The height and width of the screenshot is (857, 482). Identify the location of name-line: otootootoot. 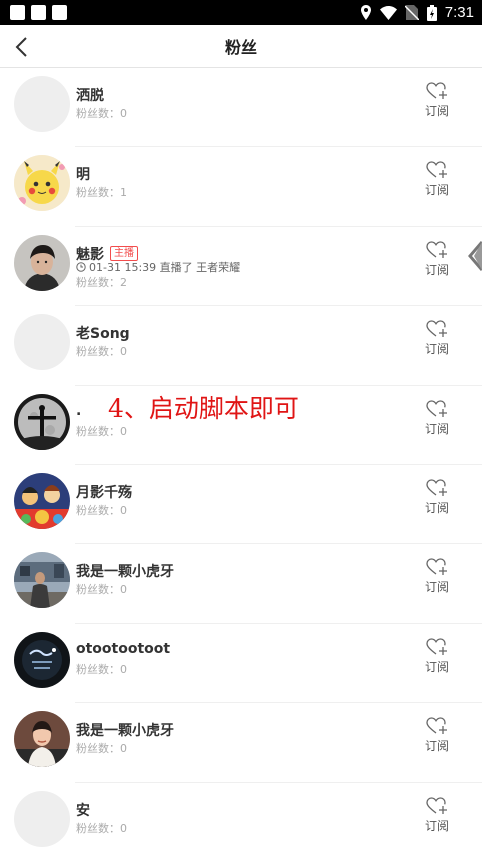
(123, 649).